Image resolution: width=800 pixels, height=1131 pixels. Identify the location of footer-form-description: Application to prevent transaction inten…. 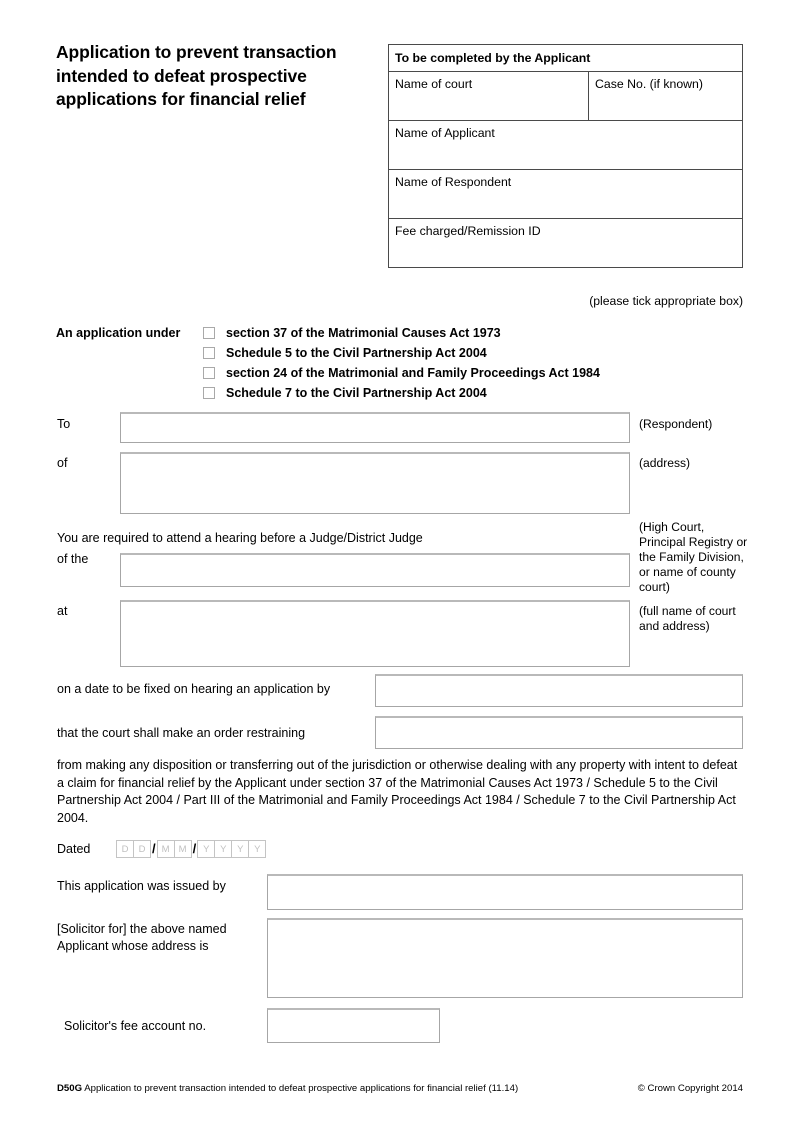
(301, 1088).